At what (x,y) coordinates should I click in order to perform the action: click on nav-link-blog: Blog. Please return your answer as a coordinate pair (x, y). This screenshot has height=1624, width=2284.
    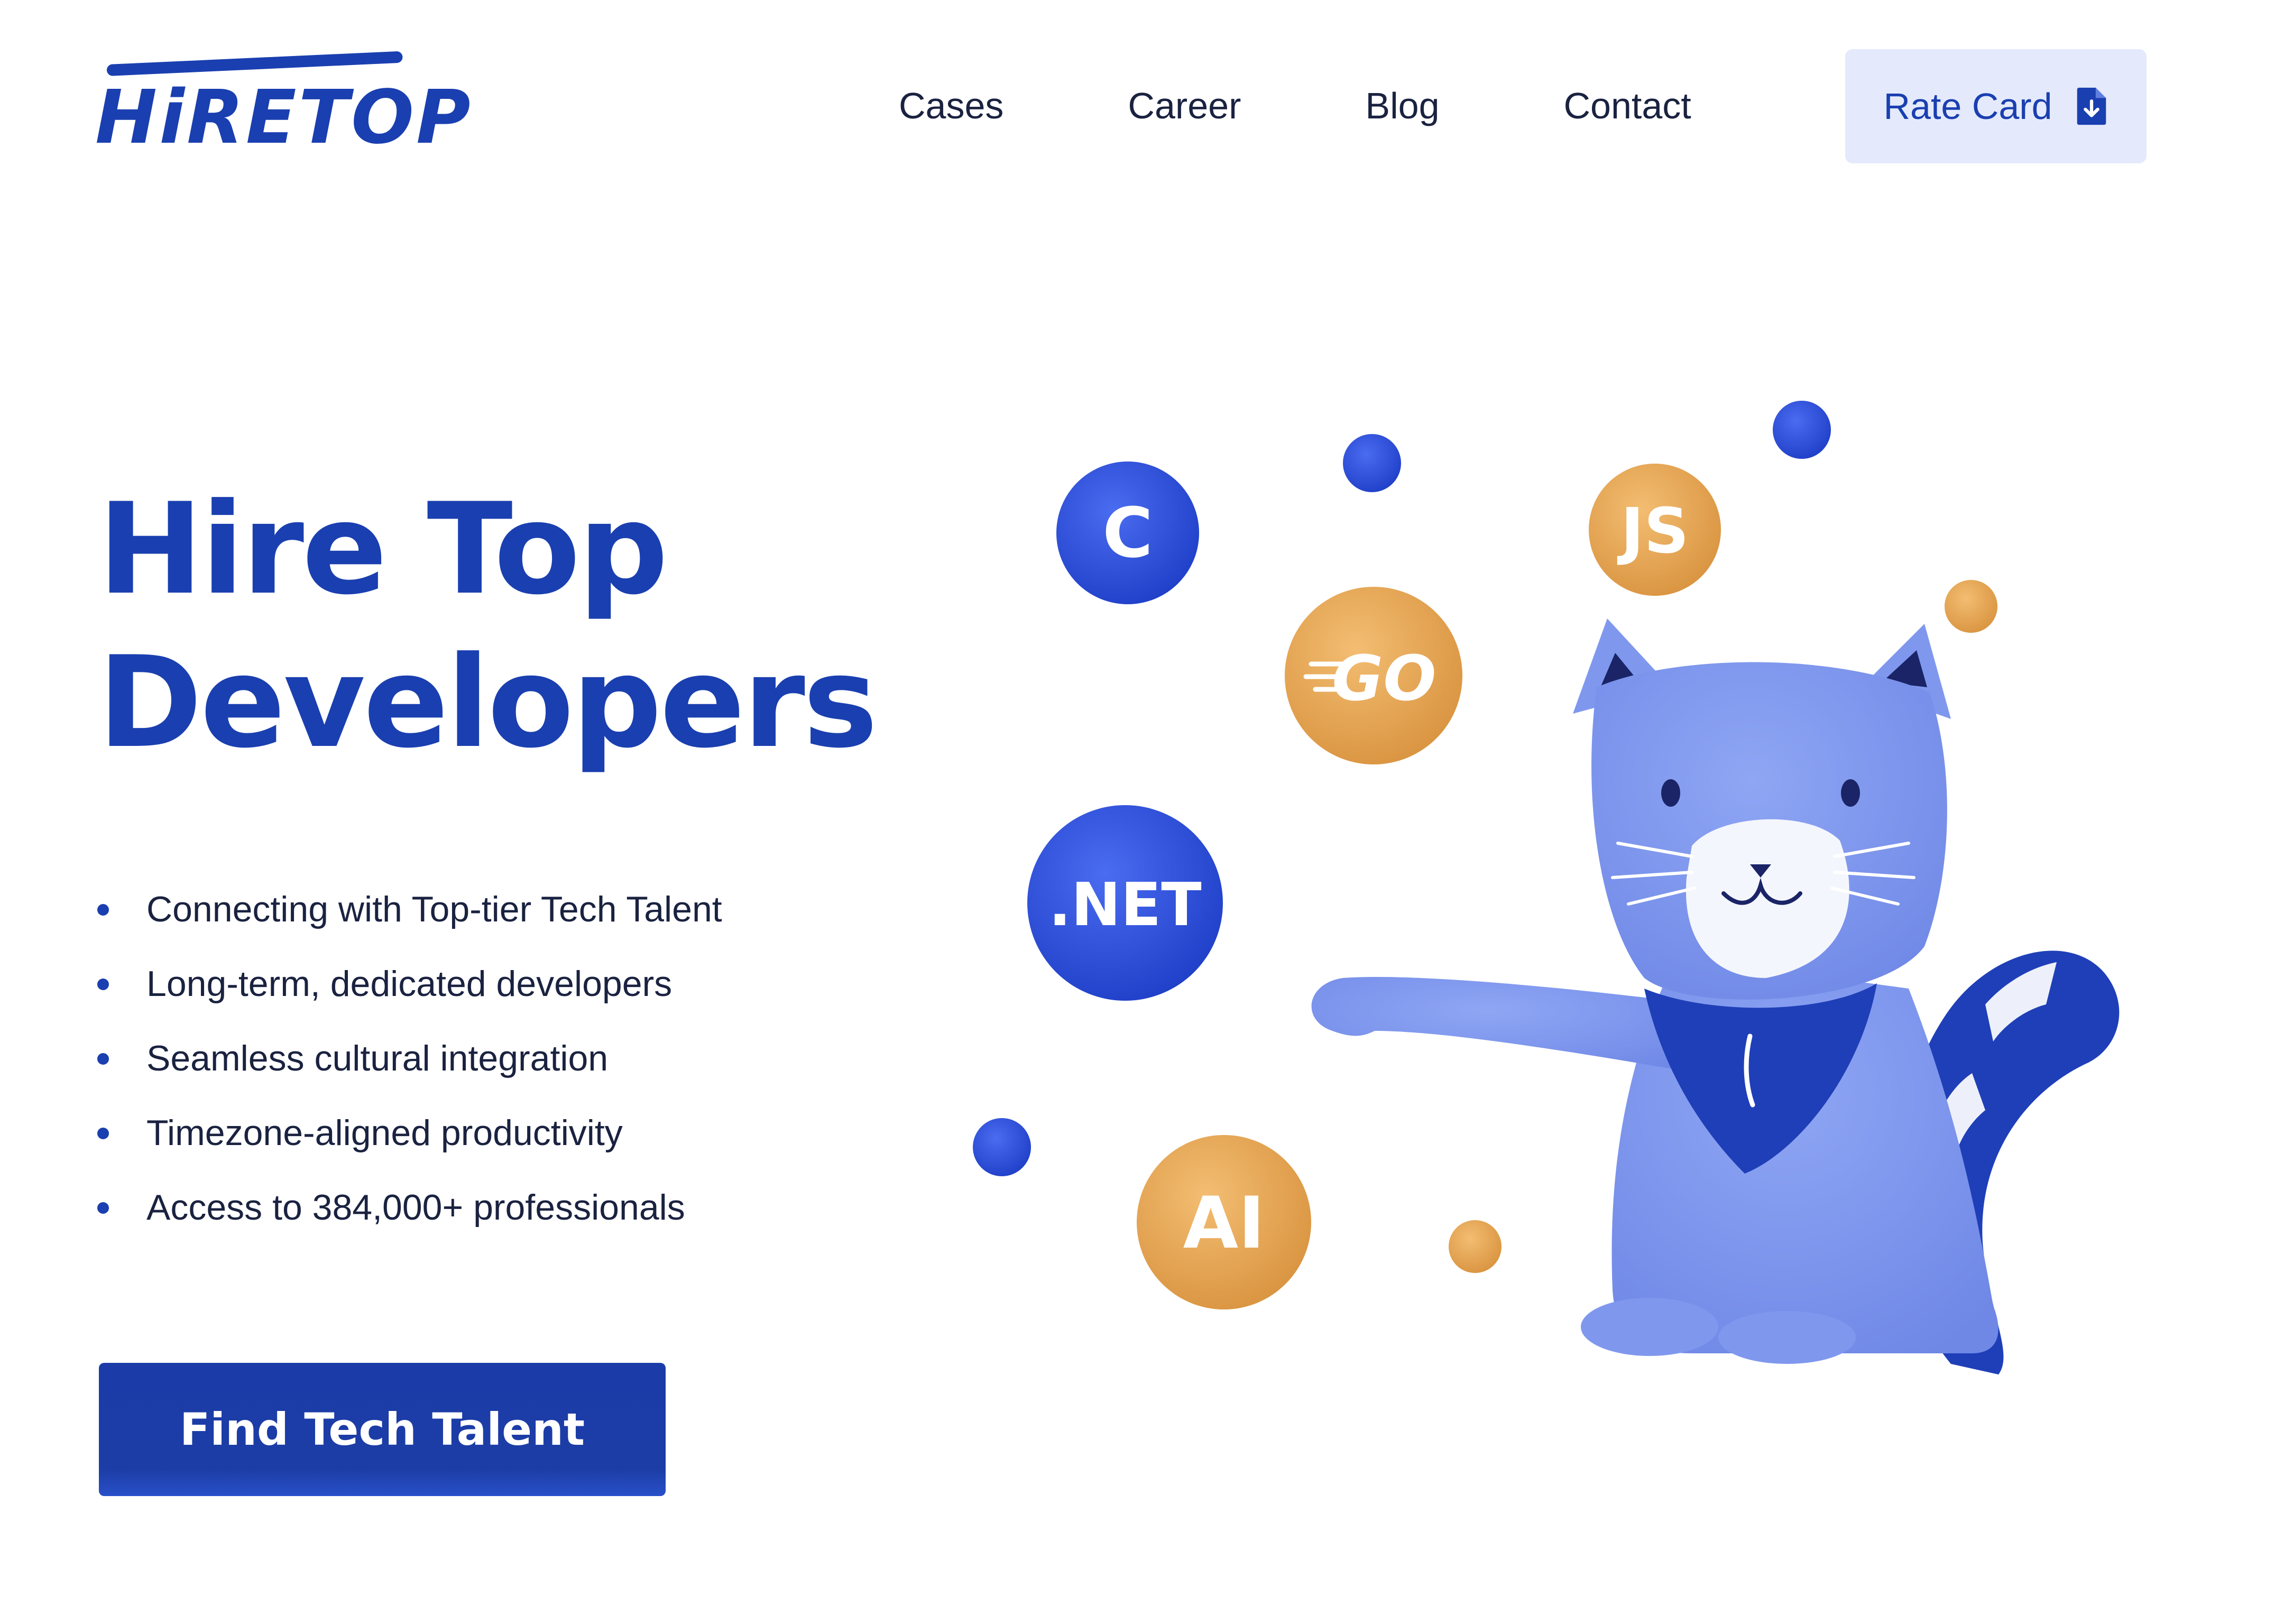
    Looking at the image, I should click on (1402, 106).